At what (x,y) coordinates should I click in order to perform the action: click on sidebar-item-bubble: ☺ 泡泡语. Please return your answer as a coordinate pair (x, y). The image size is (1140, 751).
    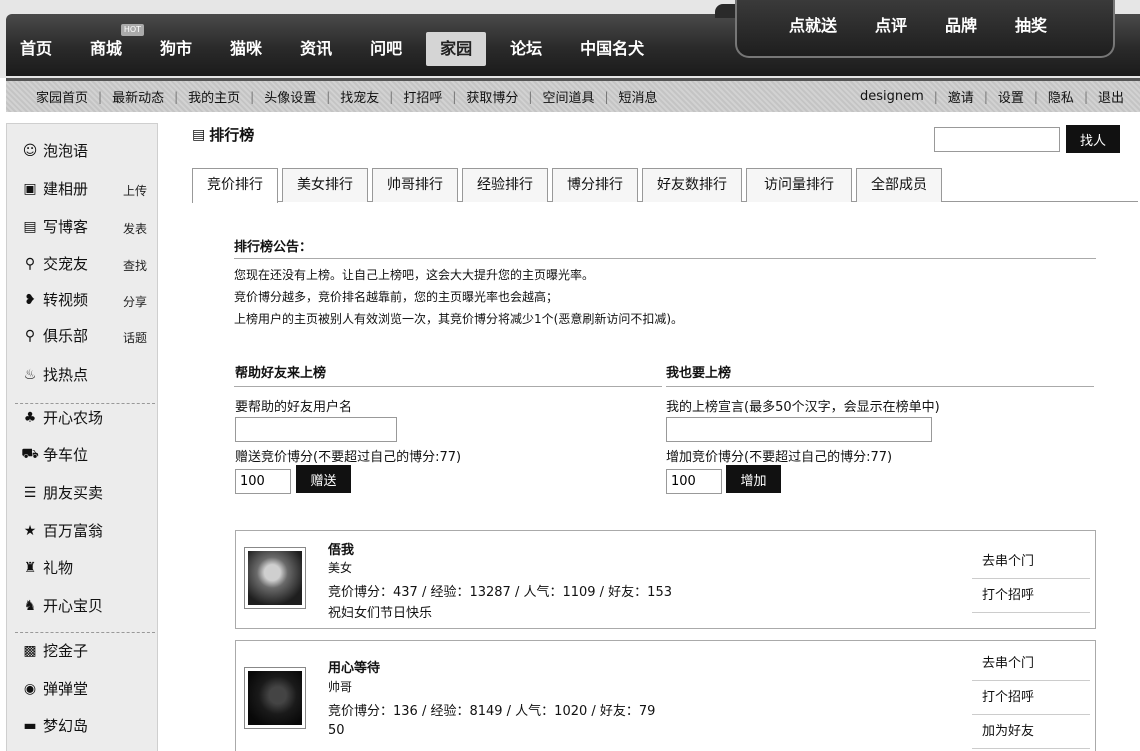
    Looking at the image, I should click on (54, 150).